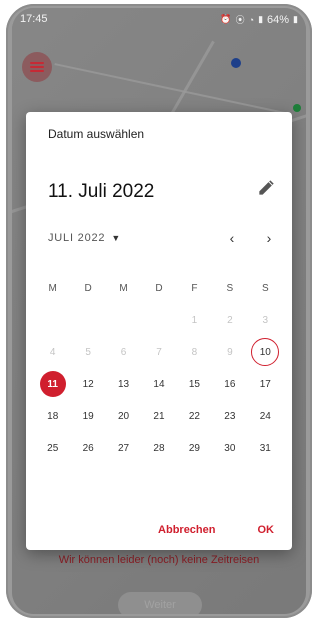  I want to click on calendar-day: 20, so click(123, 416).